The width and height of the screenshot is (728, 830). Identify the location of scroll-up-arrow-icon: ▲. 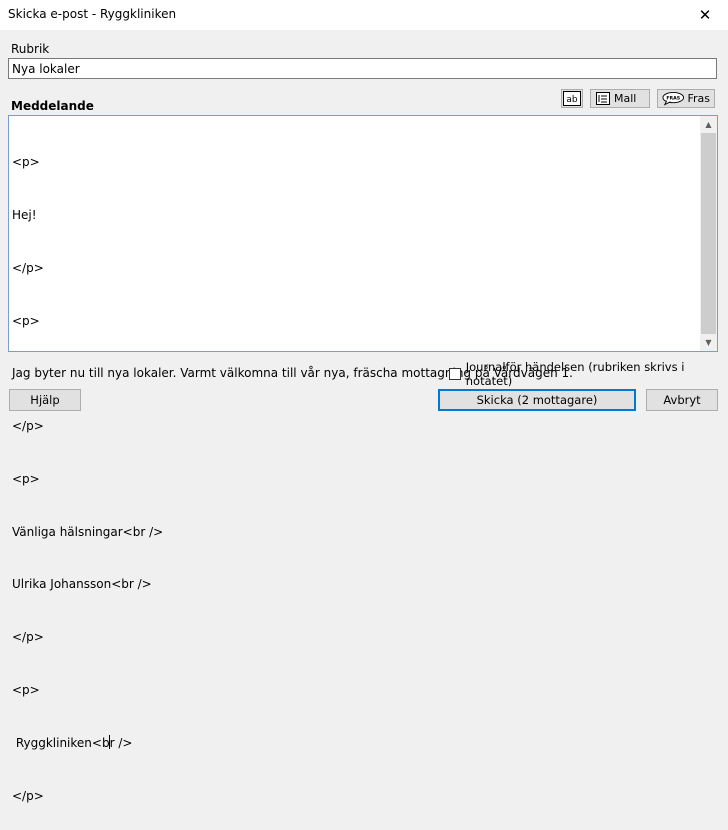
(708, 124).